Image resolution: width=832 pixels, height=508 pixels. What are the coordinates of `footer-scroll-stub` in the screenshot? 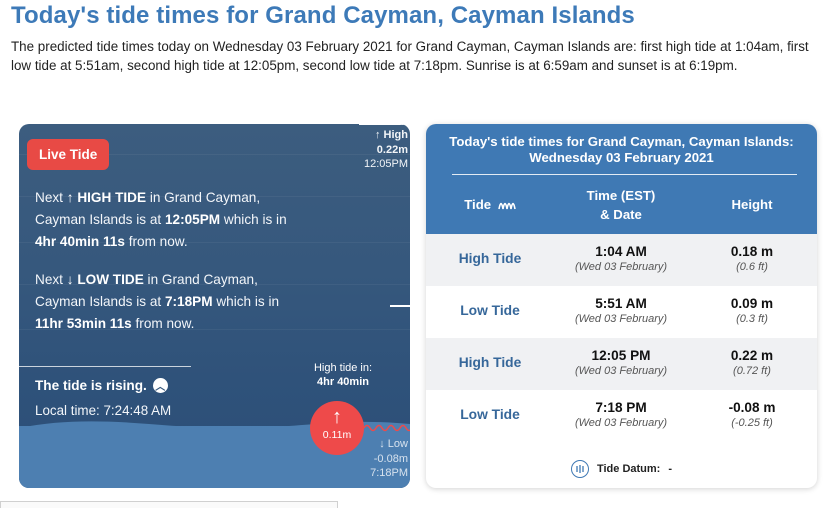 It's located at (169, 504).